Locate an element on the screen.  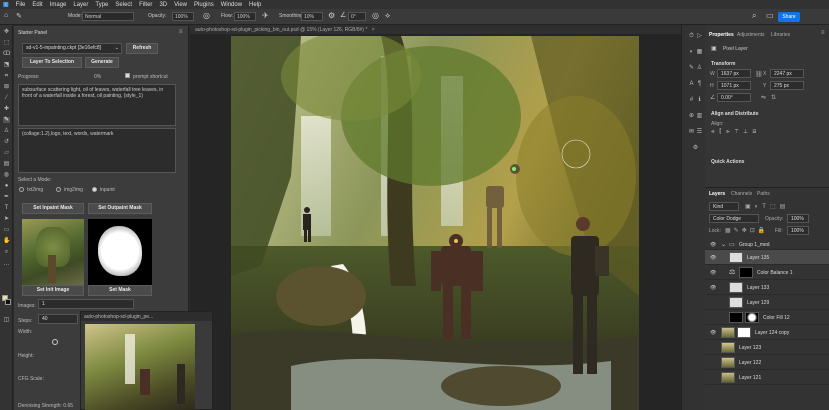
layer-opacity-field: 100% is located at coordinates (798, 218).